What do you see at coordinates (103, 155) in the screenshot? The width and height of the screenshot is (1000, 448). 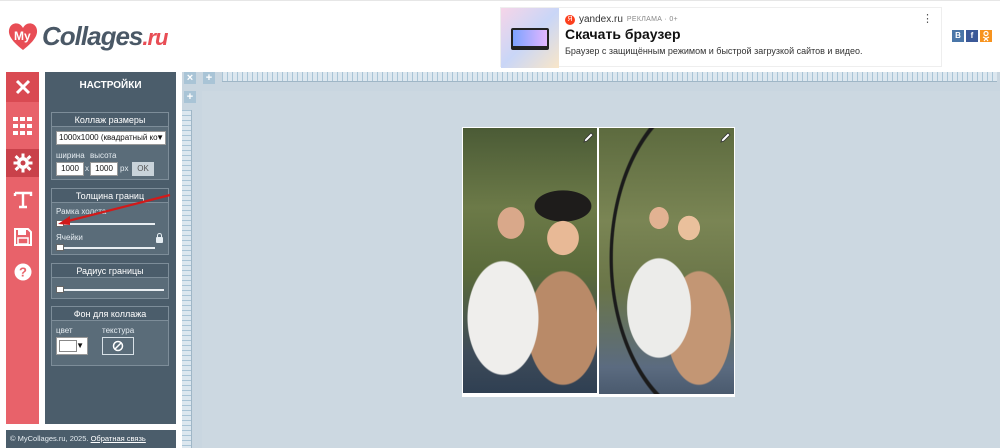 I see `height-label: высота` at bounding box center [103, 155].